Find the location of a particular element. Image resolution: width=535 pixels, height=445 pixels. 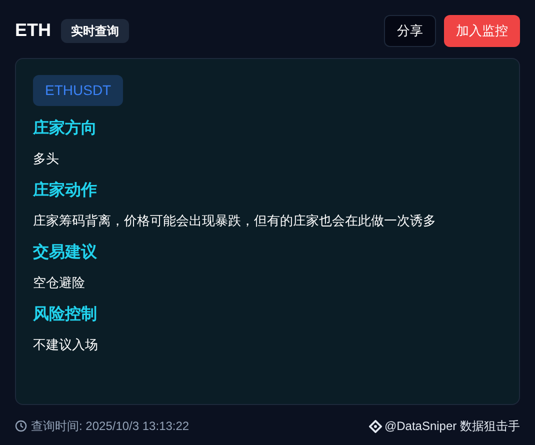

section-text: 不建议入场 is located at coordinates (66, 345).